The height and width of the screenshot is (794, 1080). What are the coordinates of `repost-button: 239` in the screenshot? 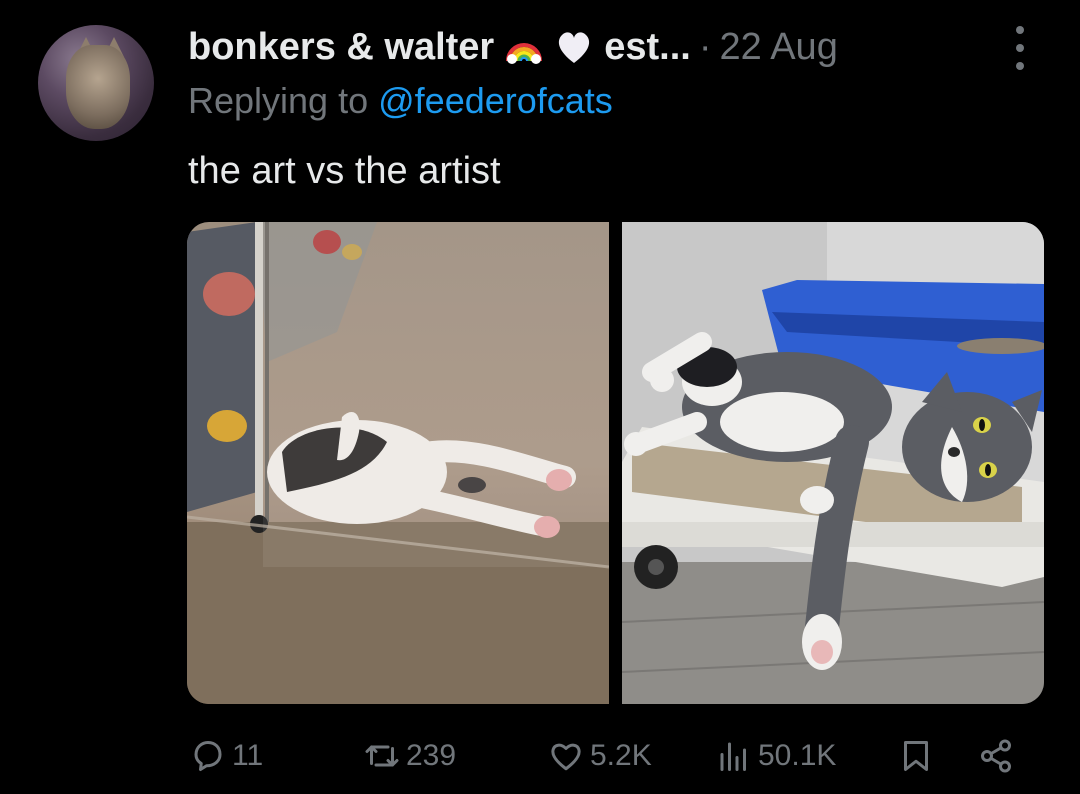 It's located at (410, 756).